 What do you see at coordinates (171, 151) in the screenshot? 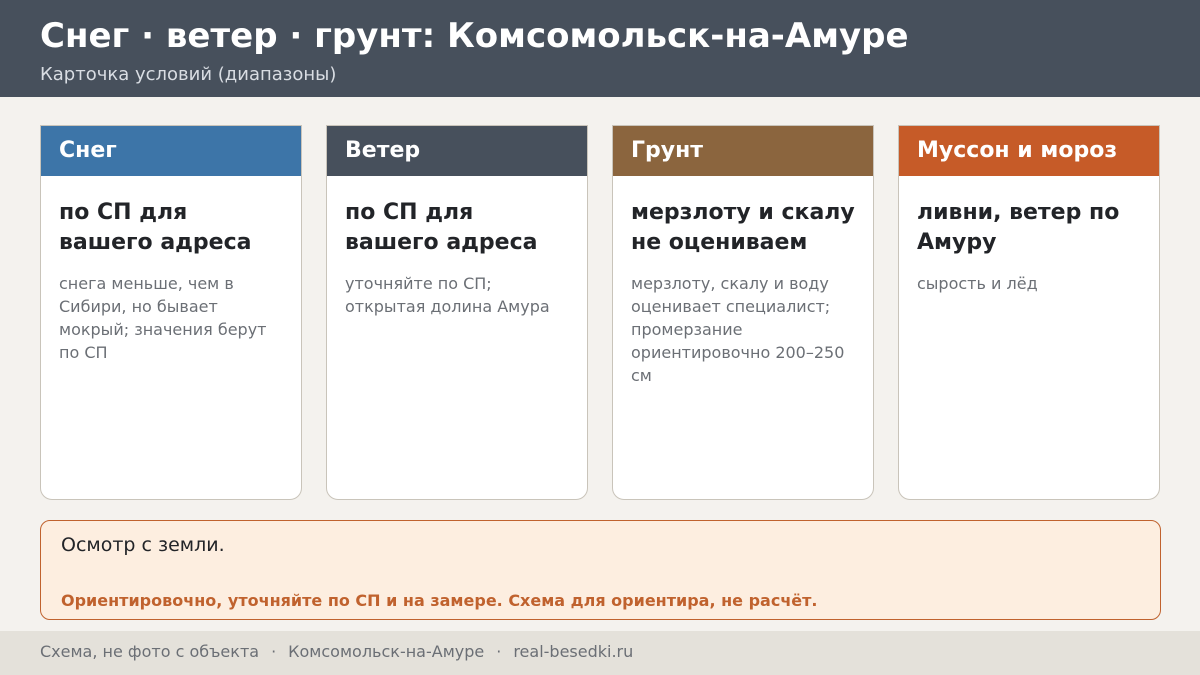
I see `card-header: Снег` at bounding box center [171, 151].